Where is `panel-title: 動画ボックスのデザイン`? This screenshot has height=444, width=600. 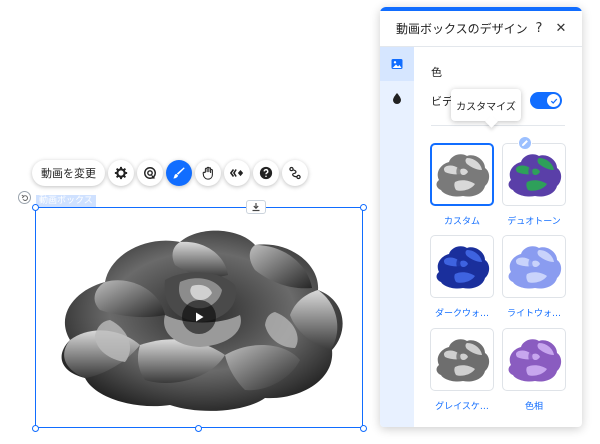
panel-title: 動画ボックスのデザイン is located at coordinates (462, 29).